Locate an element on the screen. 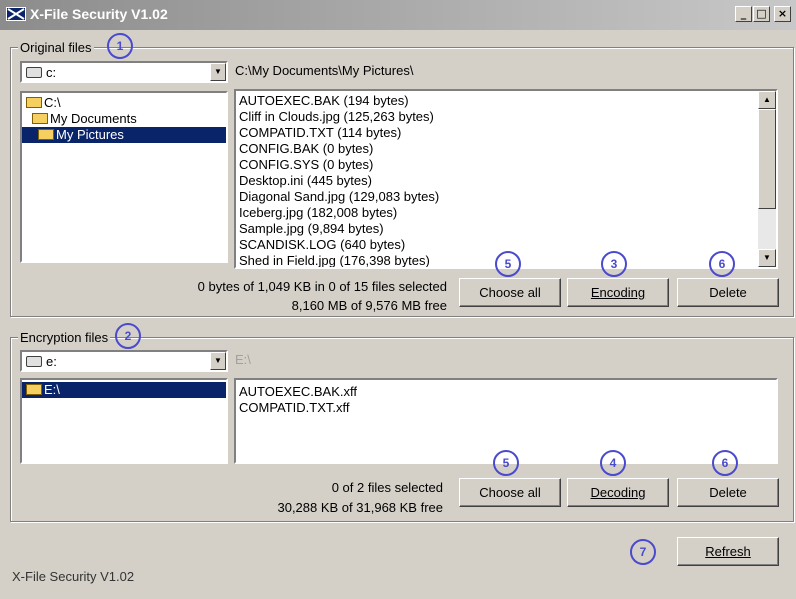  scroll-down-icon: ▼ is located at coordinates (767, 258).